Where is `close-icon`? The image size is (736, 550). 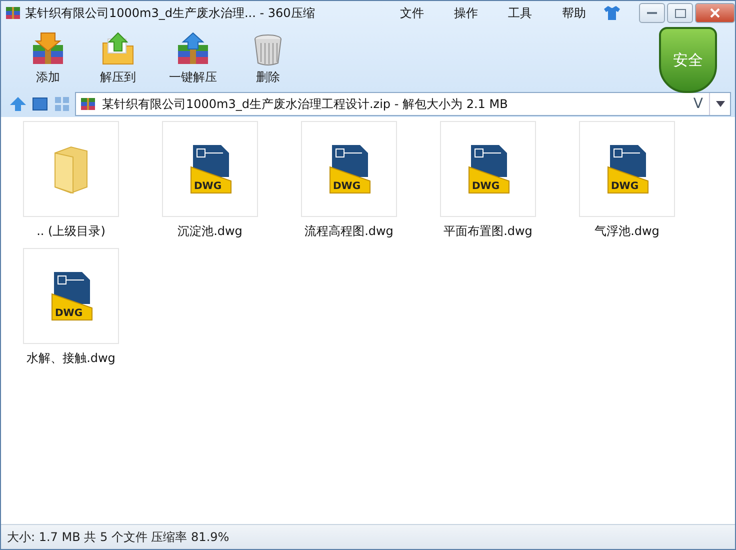 close-icon is located at coordinates (715, 13).